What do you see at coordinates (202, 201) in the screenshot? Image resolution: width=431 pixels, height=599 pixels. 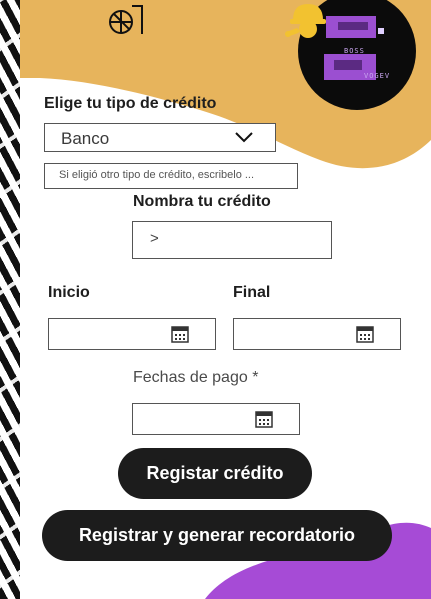 I see `credit-name-label: Nombra tu crédito` at bounding box center [202, 201].